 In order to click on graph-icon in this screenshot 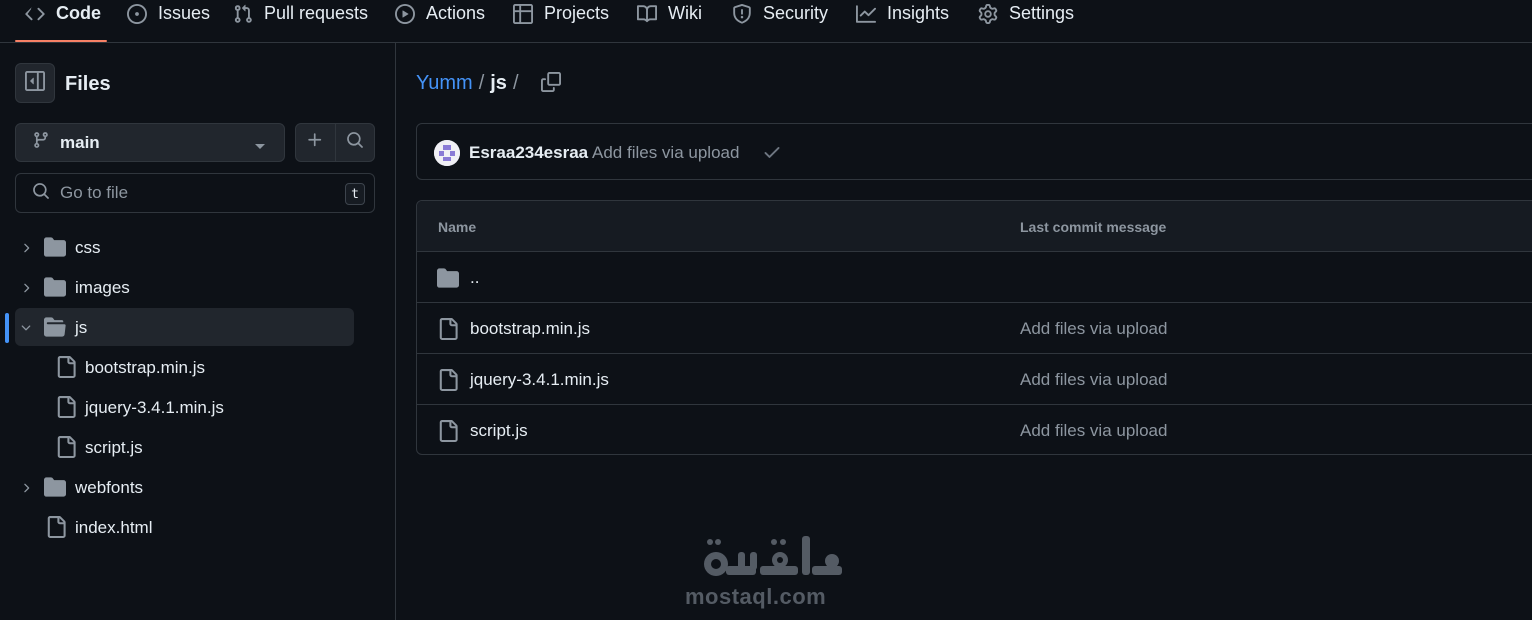, I will do `click(866, 14)`.